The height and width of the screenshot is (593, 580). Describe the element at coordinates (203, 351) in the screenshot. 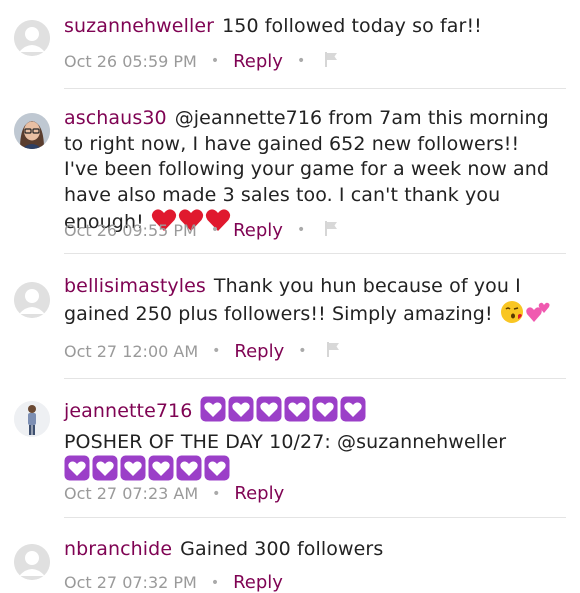

I see `comment-meta: Oct 27 12:00 AM • Reply •` at that location.